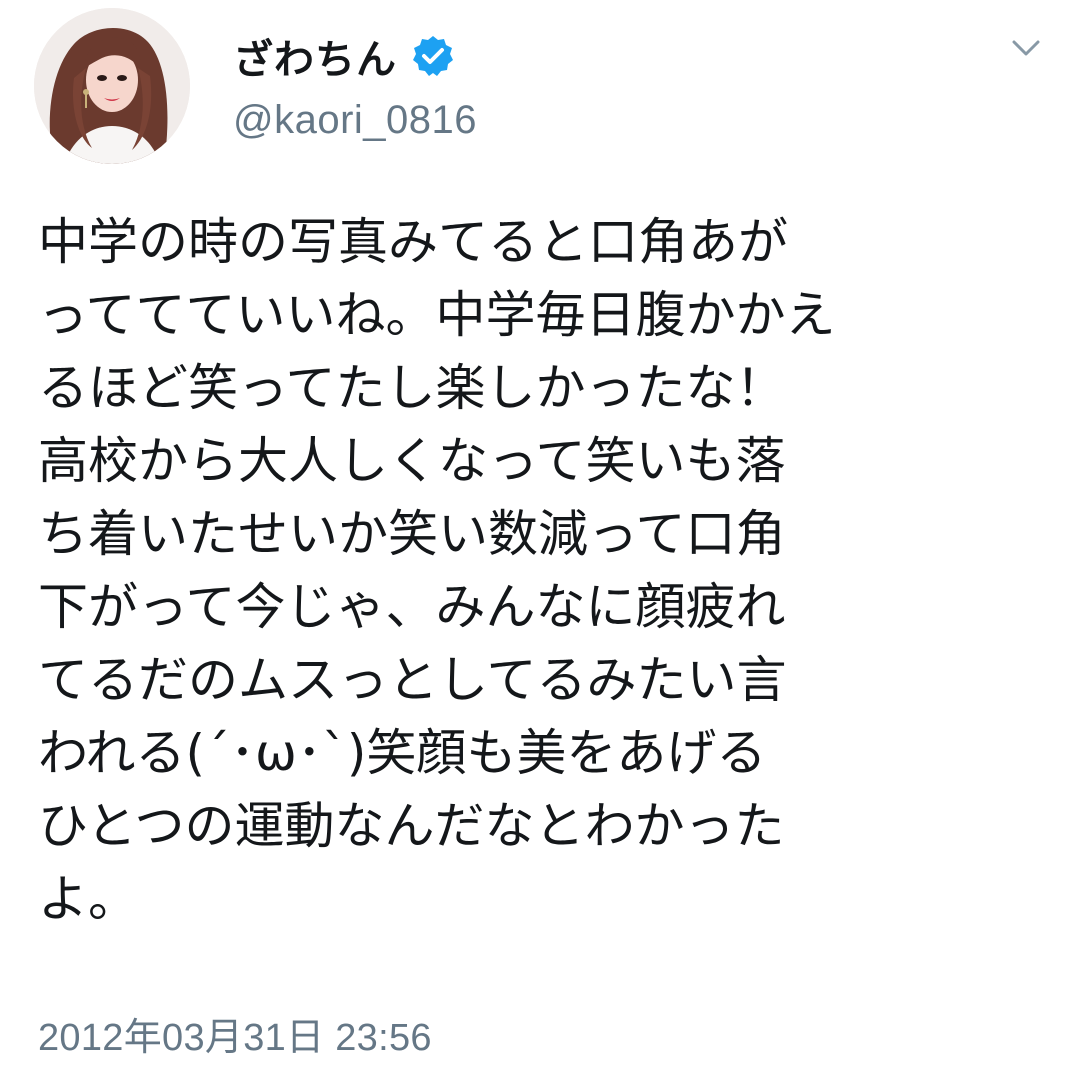 The image size is (1078, 1070). I want to click on display-name: ざわちん, so click(315, 56).